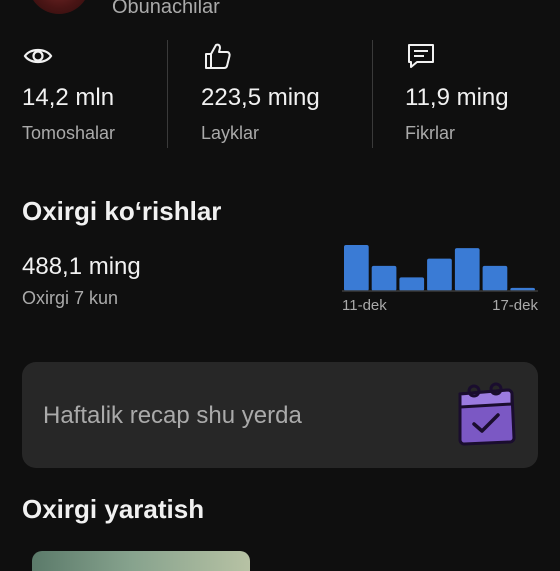 The height and width of the screenshot is (571, 560). I want to click on chart-bar-14-dek, so click(439, 274).